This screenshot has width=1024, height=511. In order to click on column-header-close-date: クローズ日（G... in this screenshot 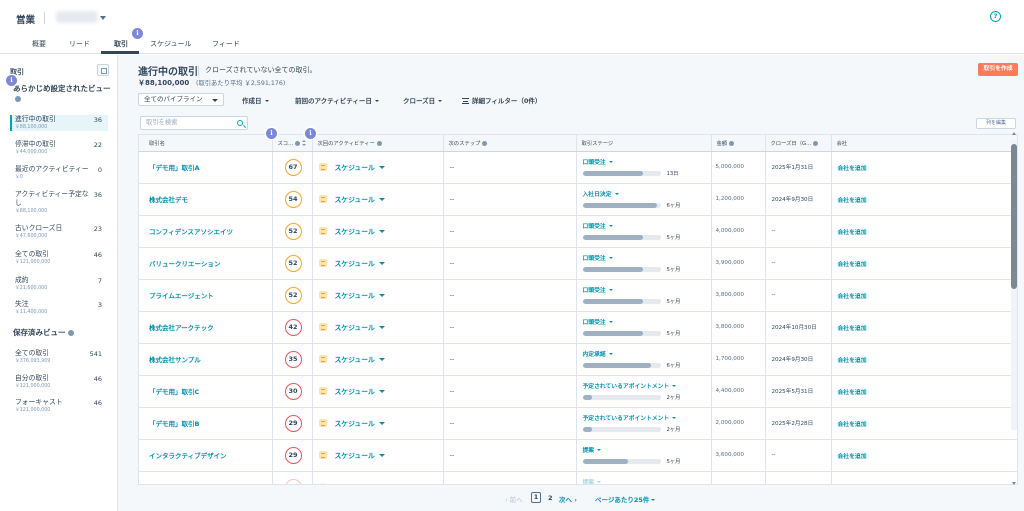, I will do `click(798, 143)`.